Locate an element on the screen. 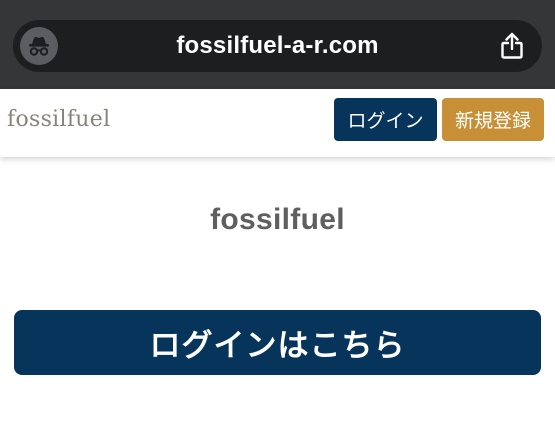 This screenshot has width=555, height=435. header-login-button: ログイン is located at coordinates (385, 119).